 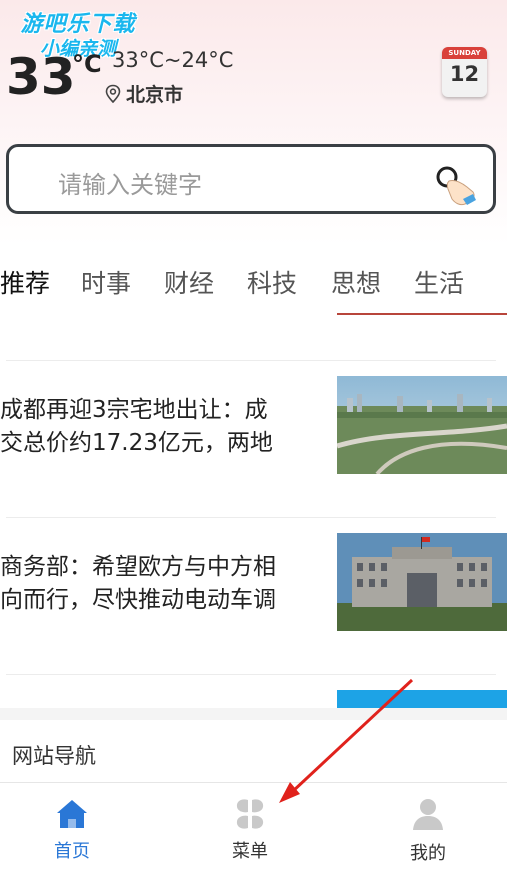 I want to click on news-title-line: 成都再迎3宗宅地出让：成, so click(x=134, y=410).